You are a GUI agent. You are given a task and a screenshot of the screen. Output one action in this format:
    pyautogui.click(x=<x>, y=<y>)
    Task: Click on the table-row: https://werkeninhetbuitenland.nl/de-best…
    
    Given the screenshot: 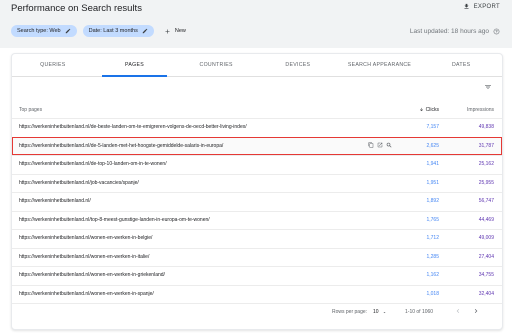 What is the action you would take?
    pyautogui.click(x=257, y=127)
    